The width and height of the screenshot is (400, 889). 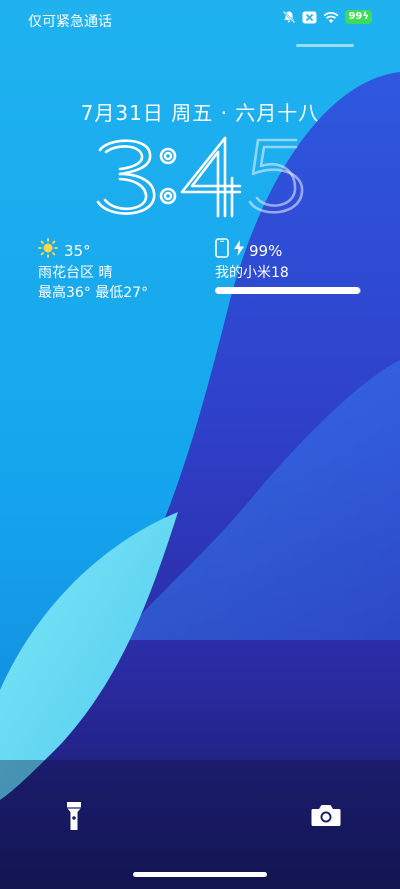 What do you see at coordinates (326, 815) in the screenshot?
I see `camera-icon` at bounding box center [326, 815].